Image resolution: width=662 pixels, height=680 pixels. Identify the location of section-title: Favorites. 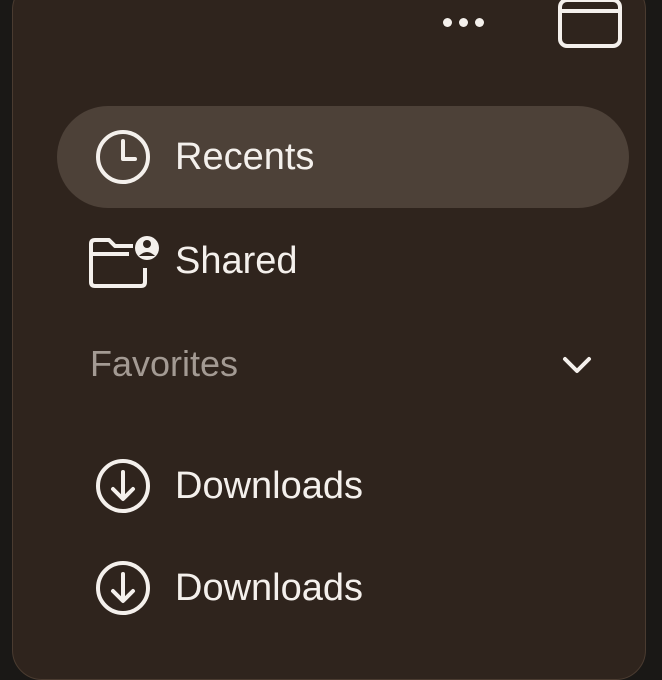
(164, 363).